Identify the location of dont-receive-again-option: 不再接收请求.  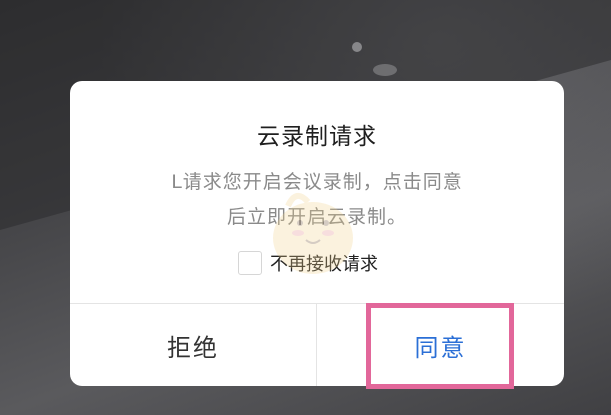
(308, 263).